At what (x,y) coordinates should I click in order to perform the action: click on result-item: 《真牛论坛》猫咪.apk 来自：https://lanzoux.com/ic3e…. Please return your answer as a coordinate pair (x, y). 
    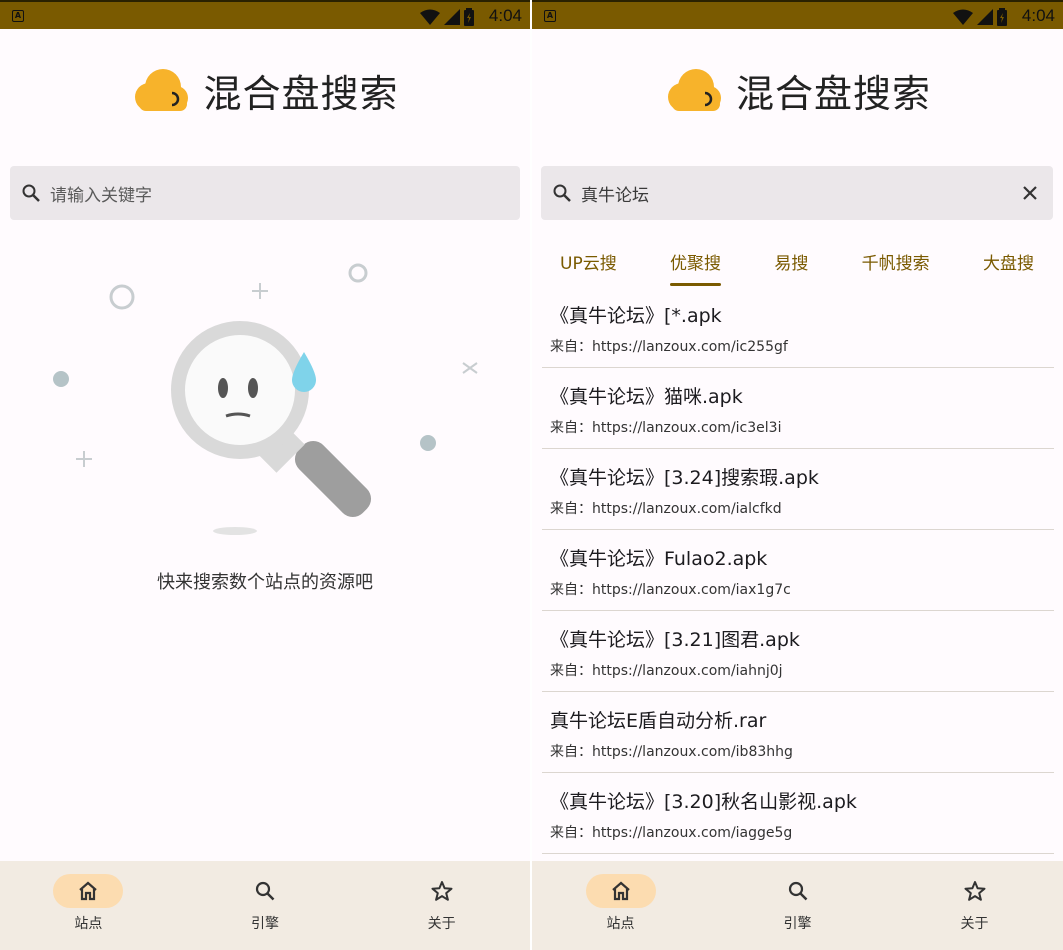
    Looking at the image, I should click on (798, 408).